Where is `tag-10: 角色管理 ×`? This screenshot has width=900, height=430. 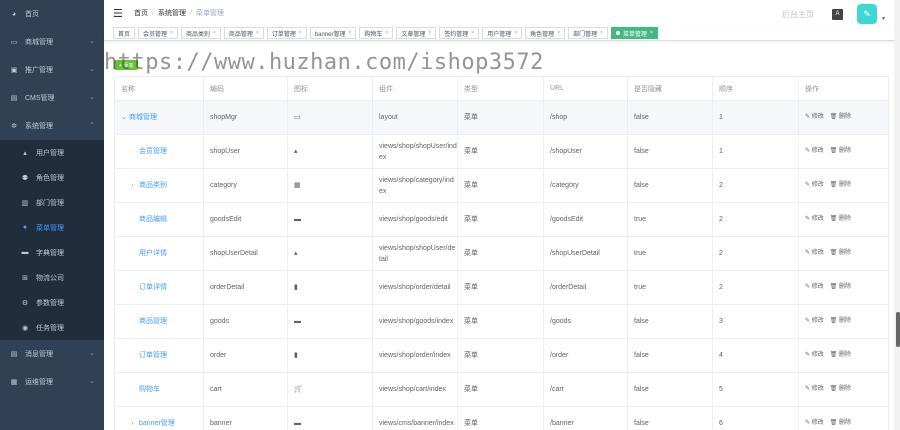 tag-10: 角色管理 × is located at coordinates (545, 33).